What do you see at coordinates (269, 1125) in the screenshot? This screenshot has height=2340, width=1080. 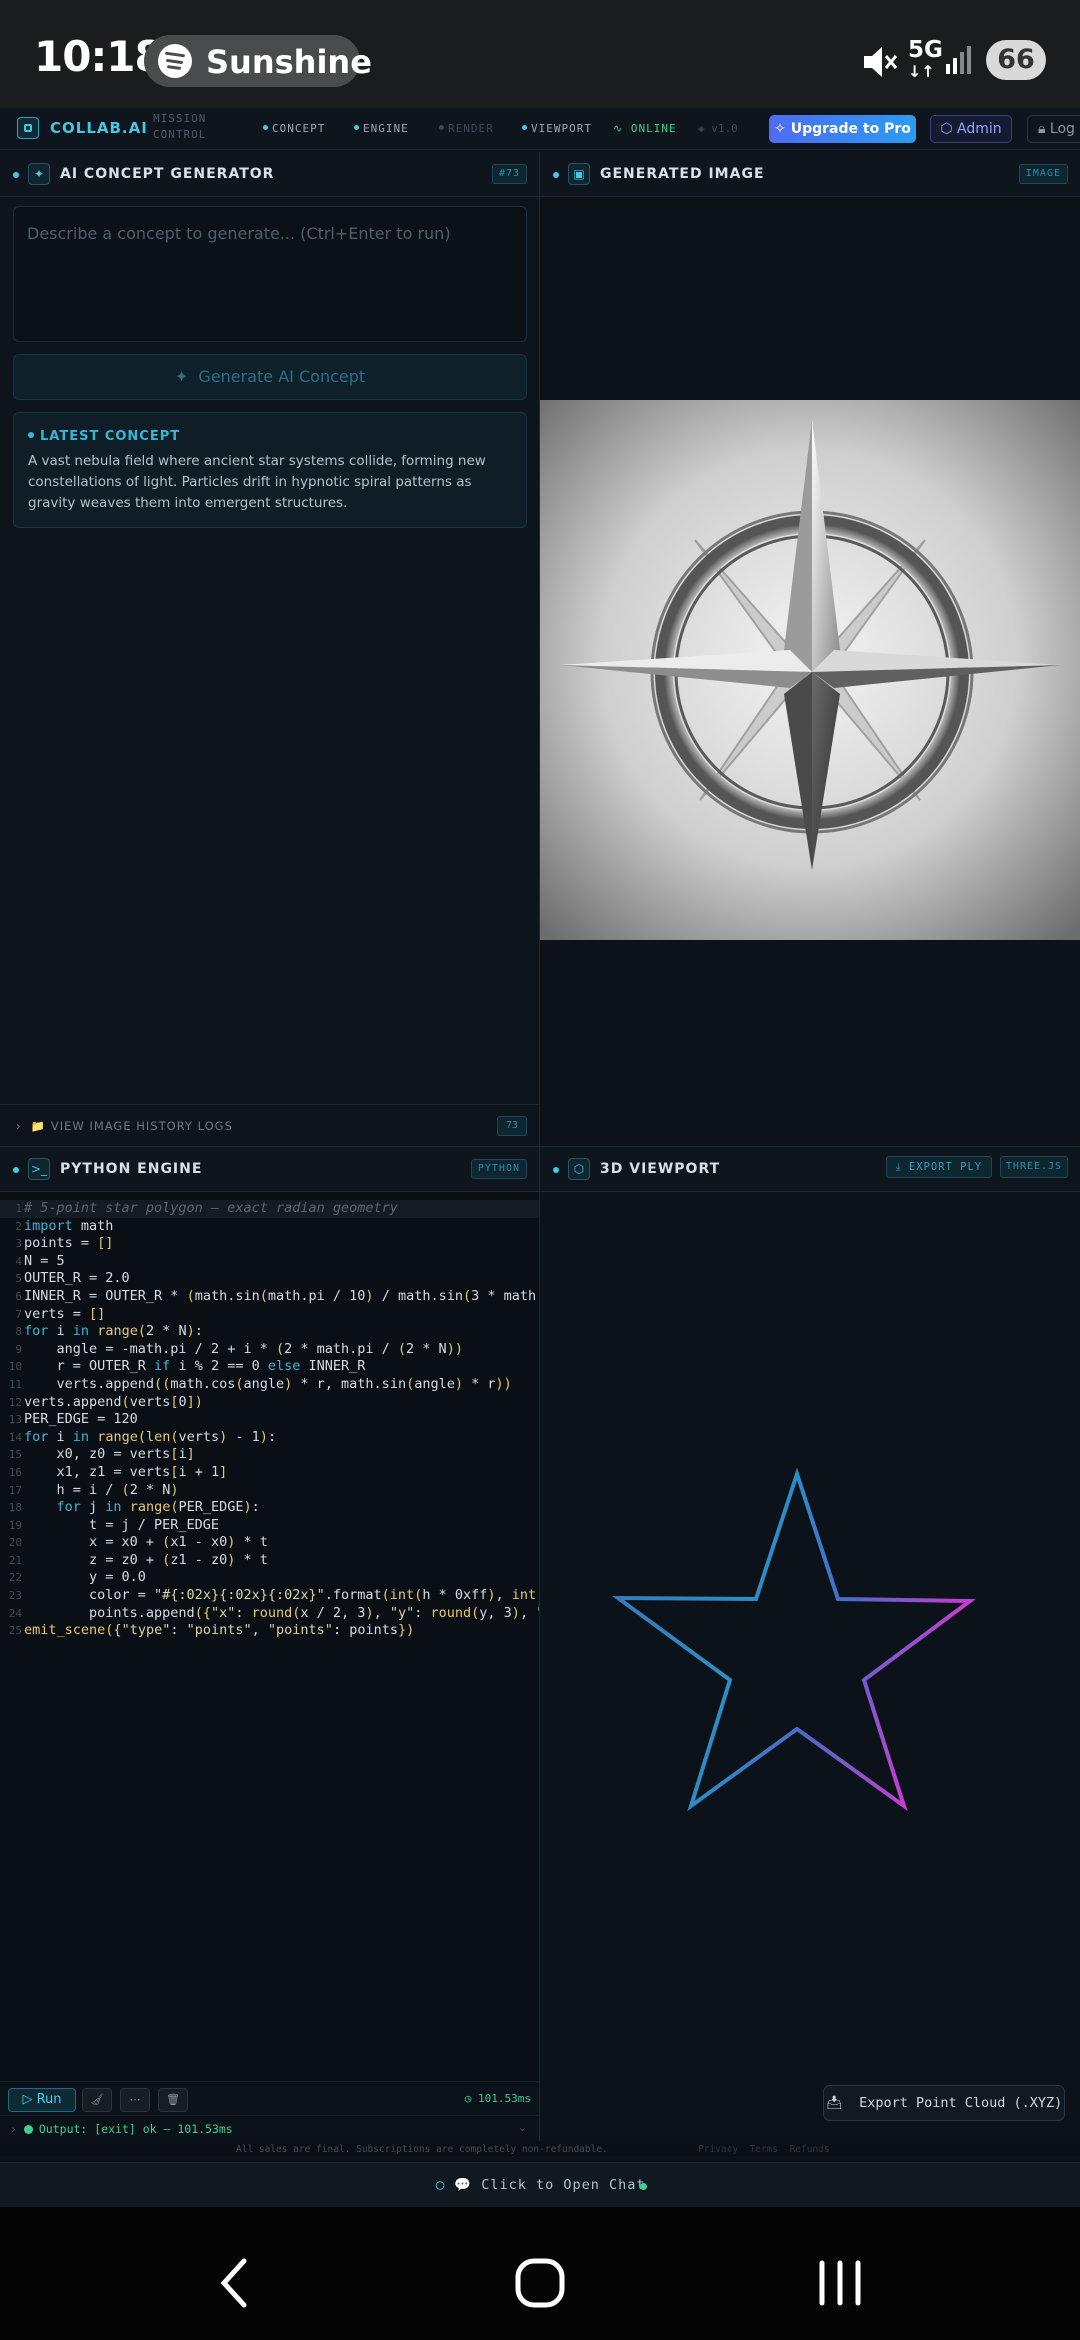 I see `image-history-toggle: › 📁 VIEW IMAGE HISTORY LOGS 73` at bounding box center [269, 1125].